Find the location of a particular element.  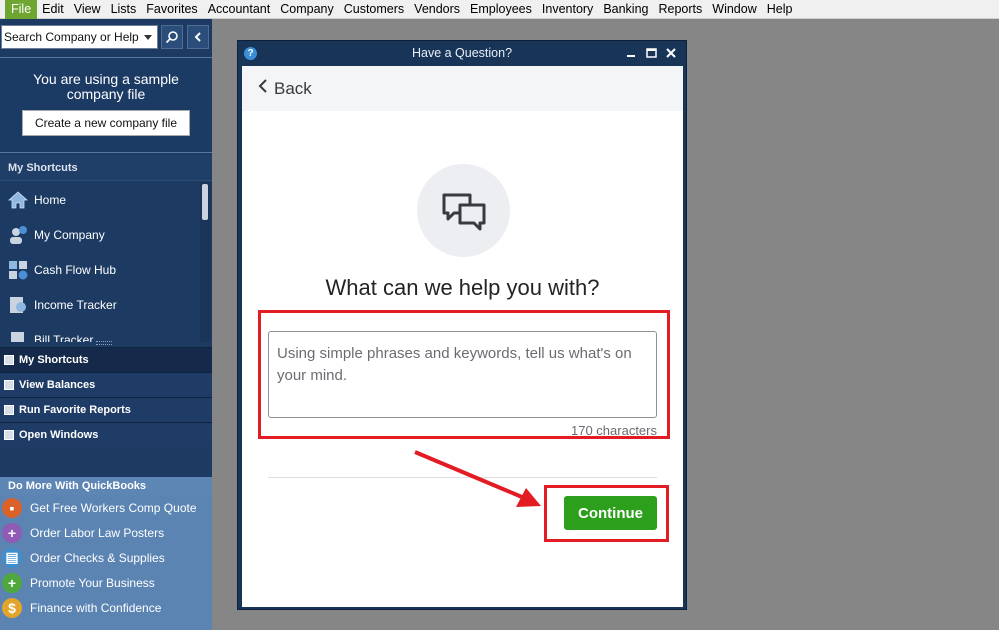

annotation-arrow is located at coordinates (477, 478).